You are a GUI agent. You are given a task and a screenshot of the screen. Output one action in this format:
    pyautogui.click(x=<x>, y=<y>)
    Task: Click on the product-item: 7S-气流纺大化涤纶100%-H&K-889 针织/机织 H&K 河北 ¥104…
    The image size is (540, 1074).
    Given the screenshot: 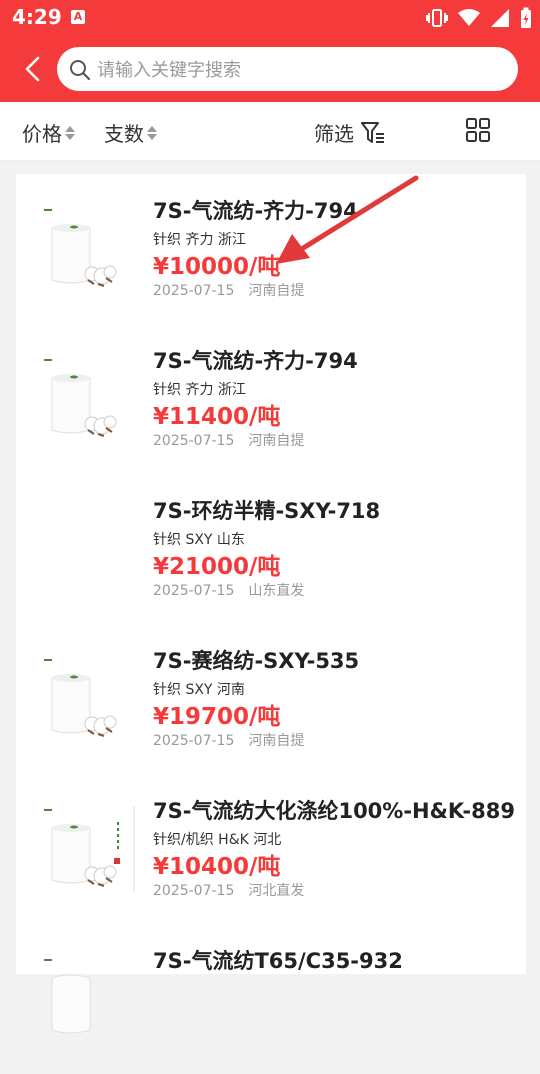 What is the action you would take?
    pyautogui.click(x=271, y=849)
    